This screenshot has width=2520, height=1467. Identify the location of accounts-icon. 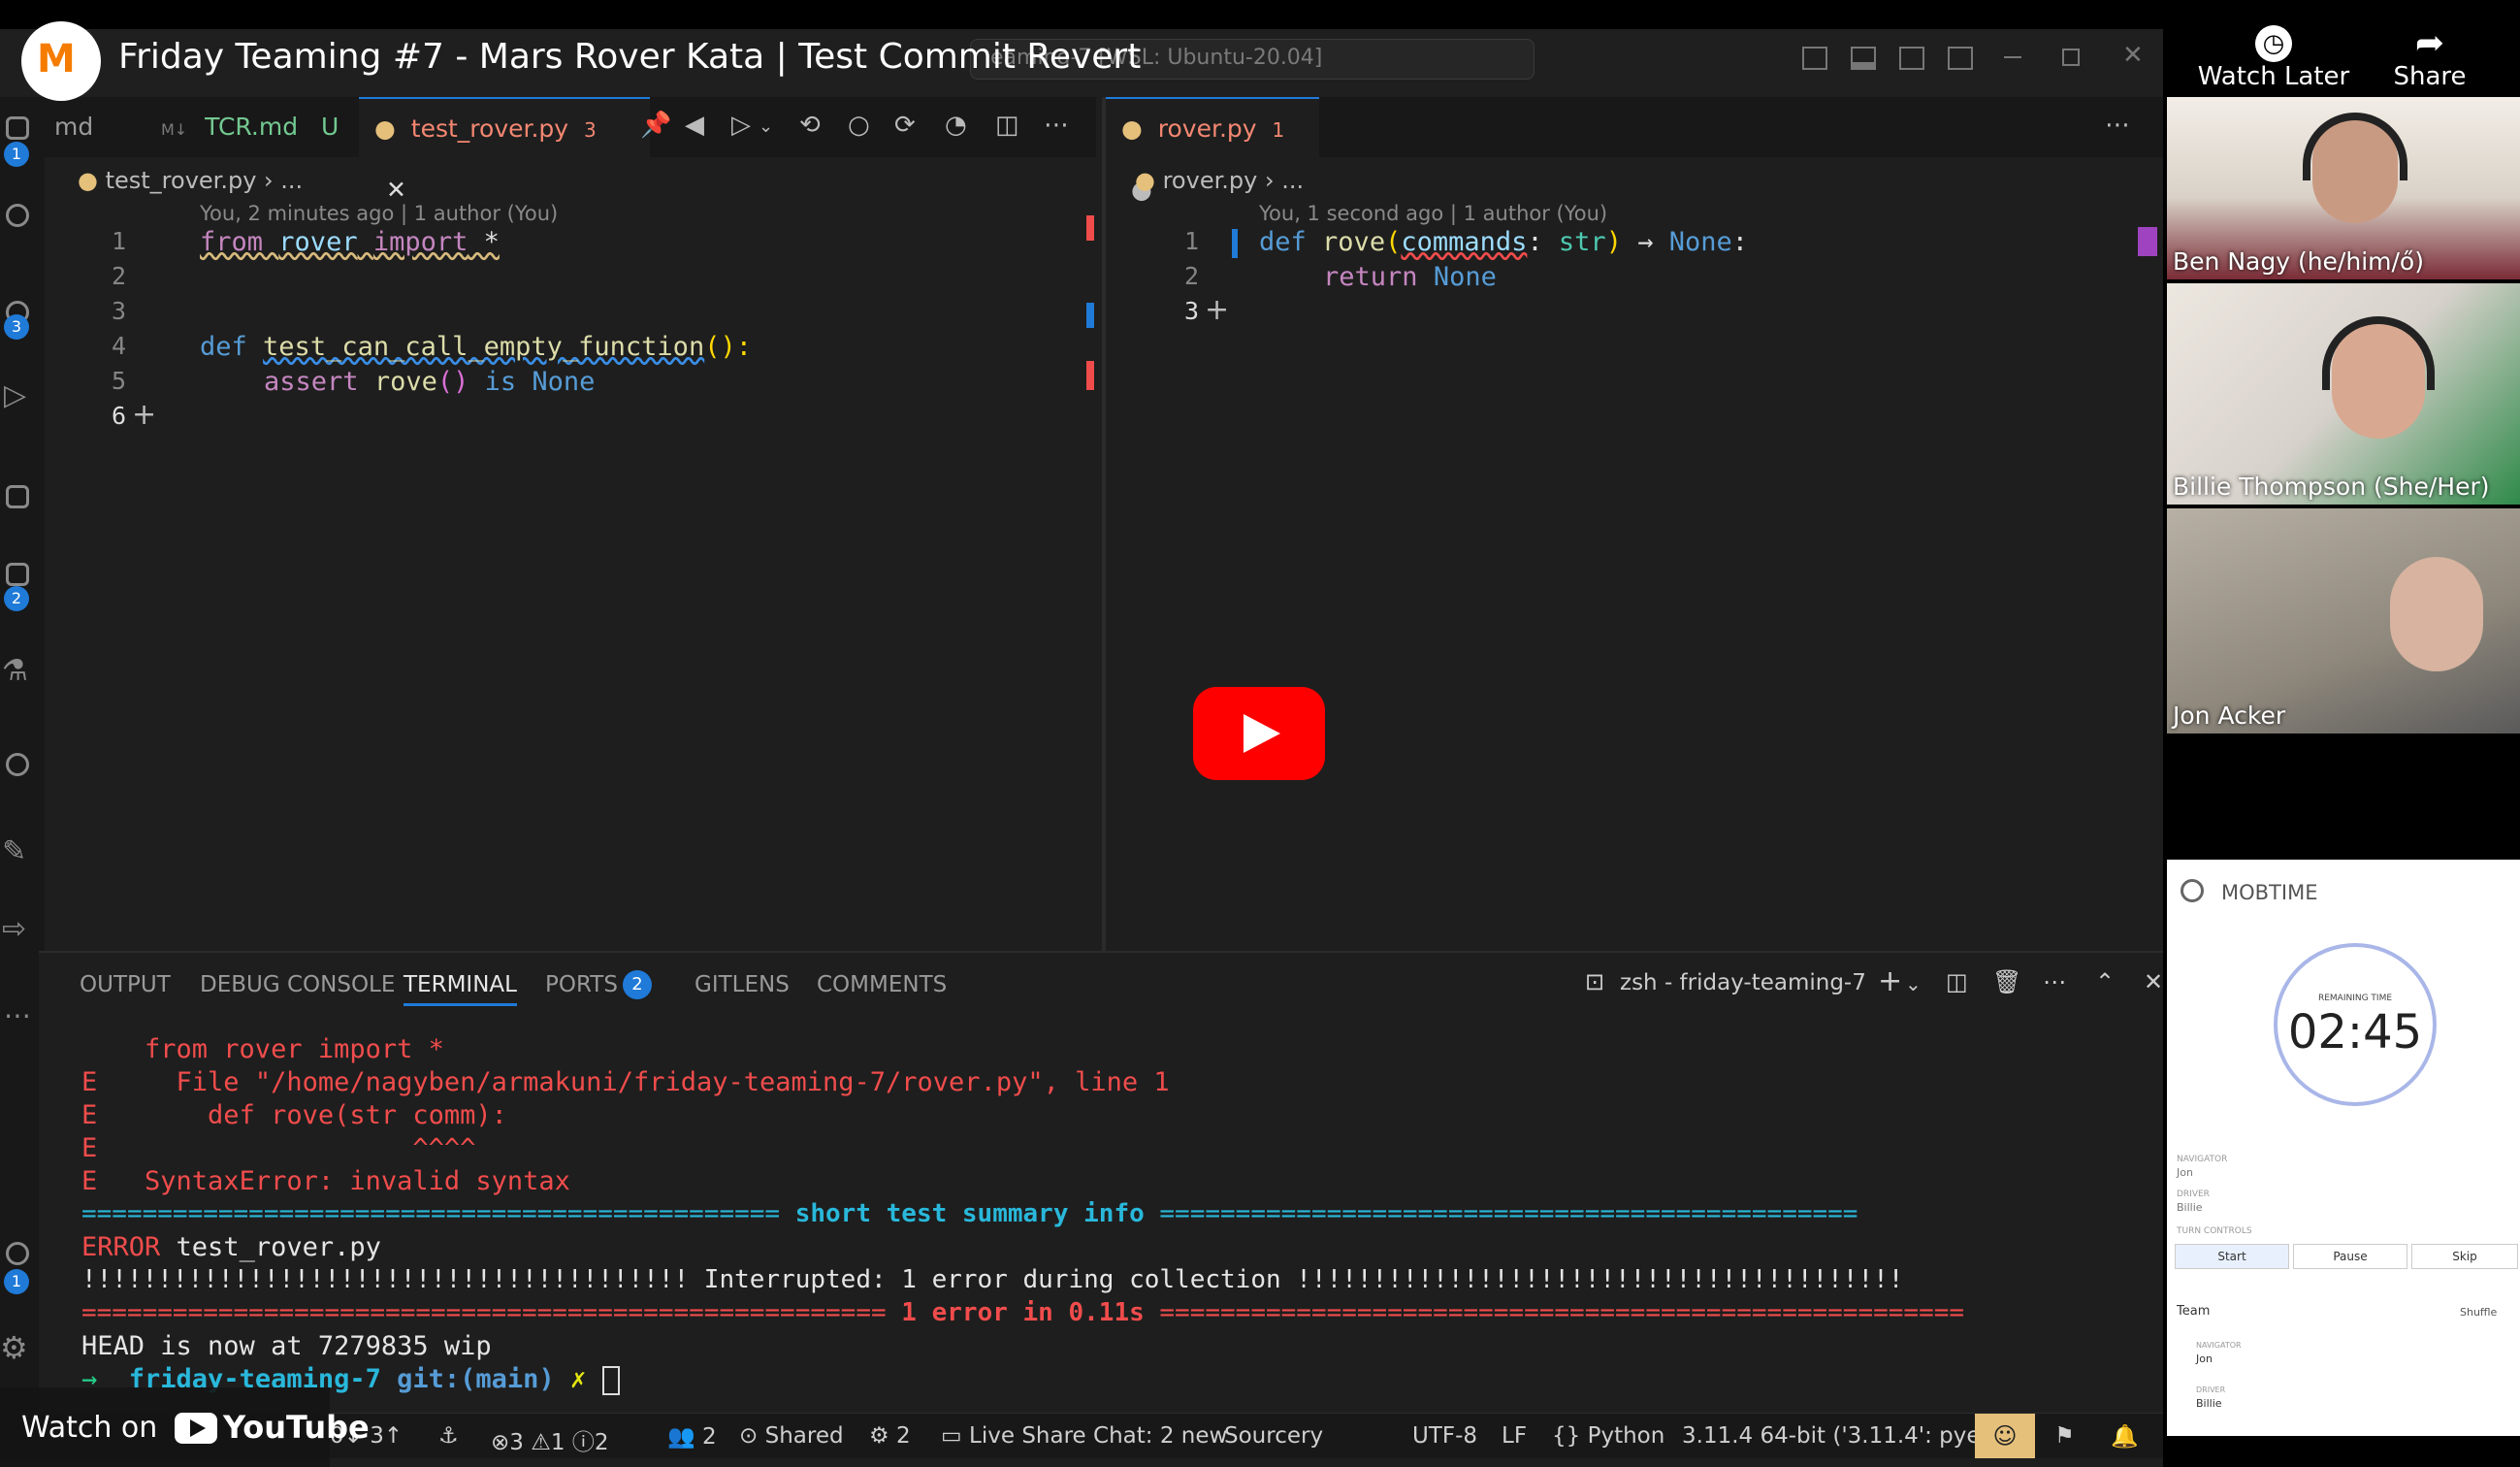
(17, 1253).